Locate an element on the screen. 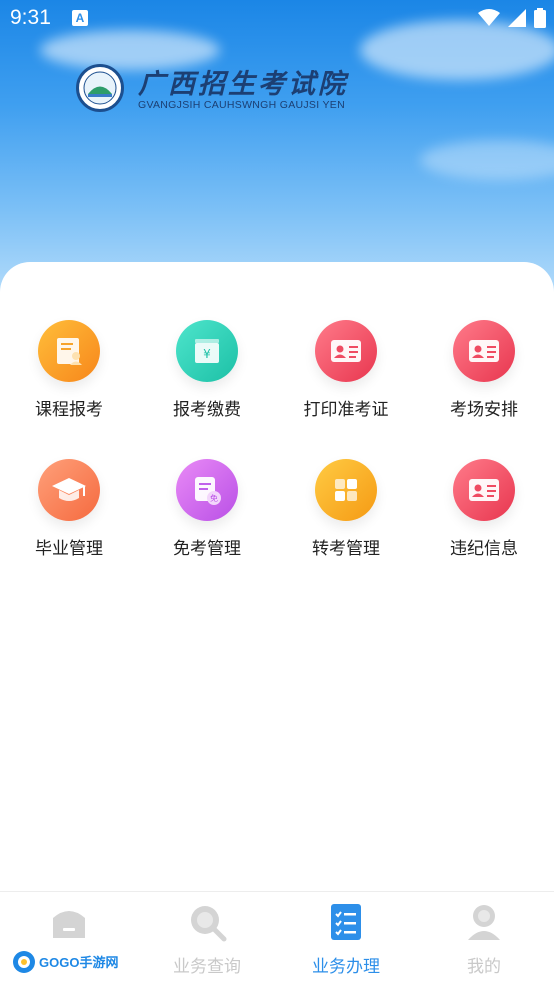 Image resolution: width=554 pixels, height=985 pixels. service-exam-room: 考场安排 is located at coordinates (484, 370).